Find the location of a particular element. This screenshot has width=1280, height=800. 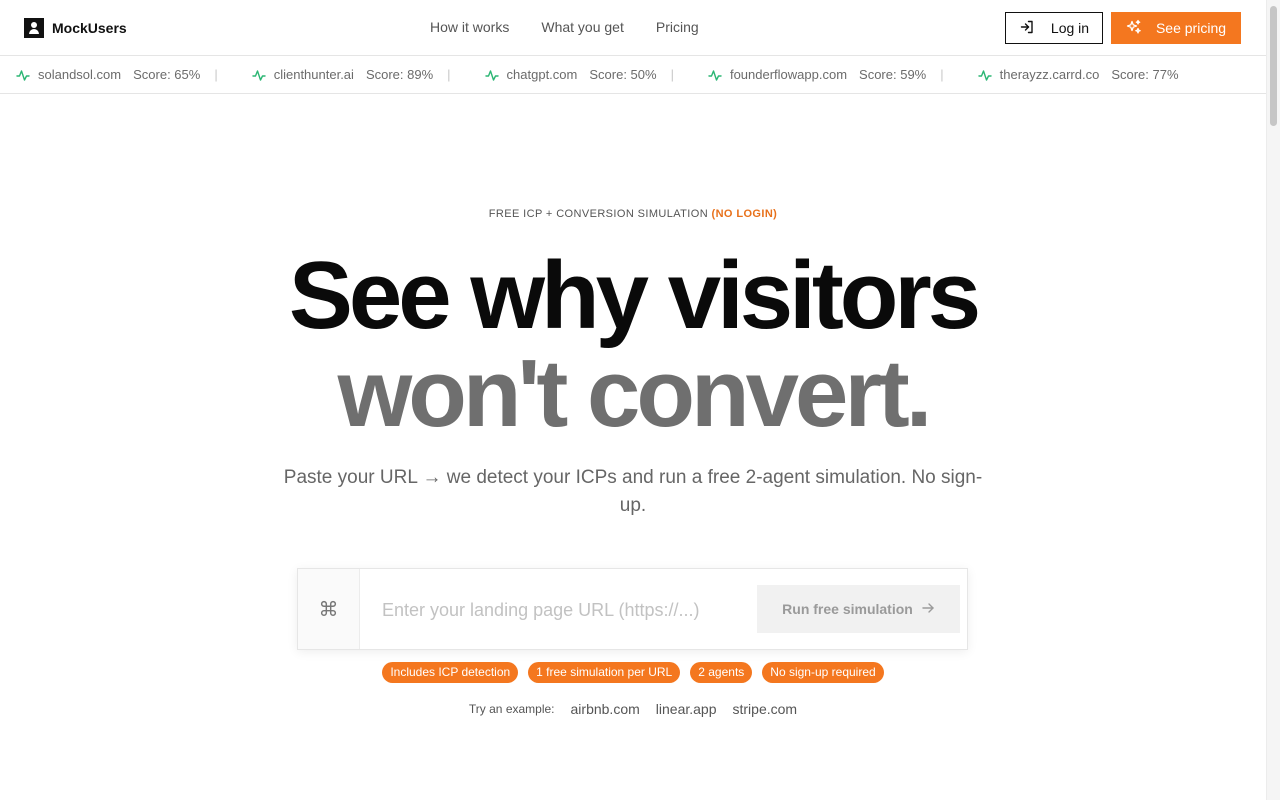

main-nav: How it works What you get Pricing is located at coordinates (564, 27).